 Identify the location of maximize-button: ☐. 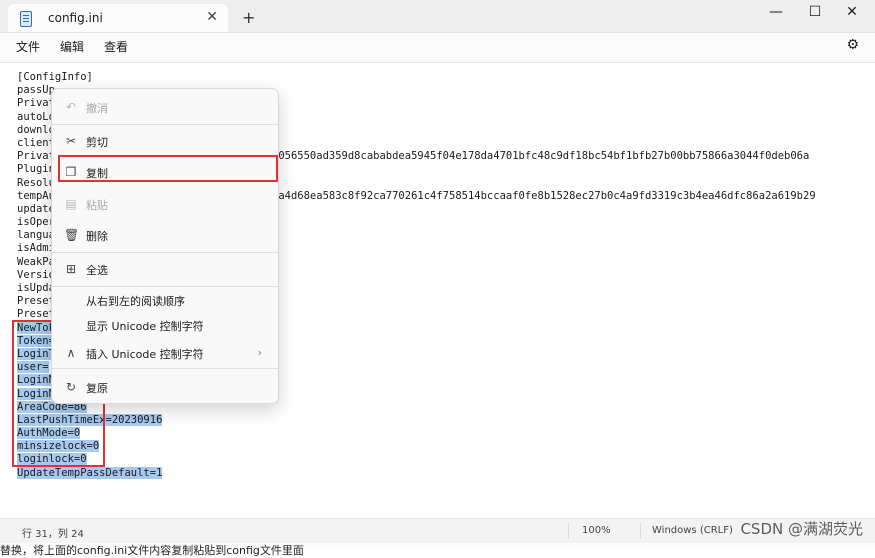
(815, 14).